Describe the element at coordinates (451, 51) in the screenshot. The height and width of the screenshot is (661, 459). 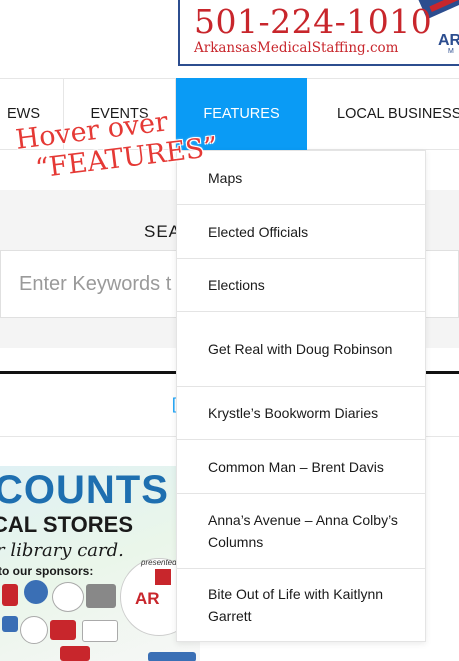
I see `ad-logo-sub: M` at that location.